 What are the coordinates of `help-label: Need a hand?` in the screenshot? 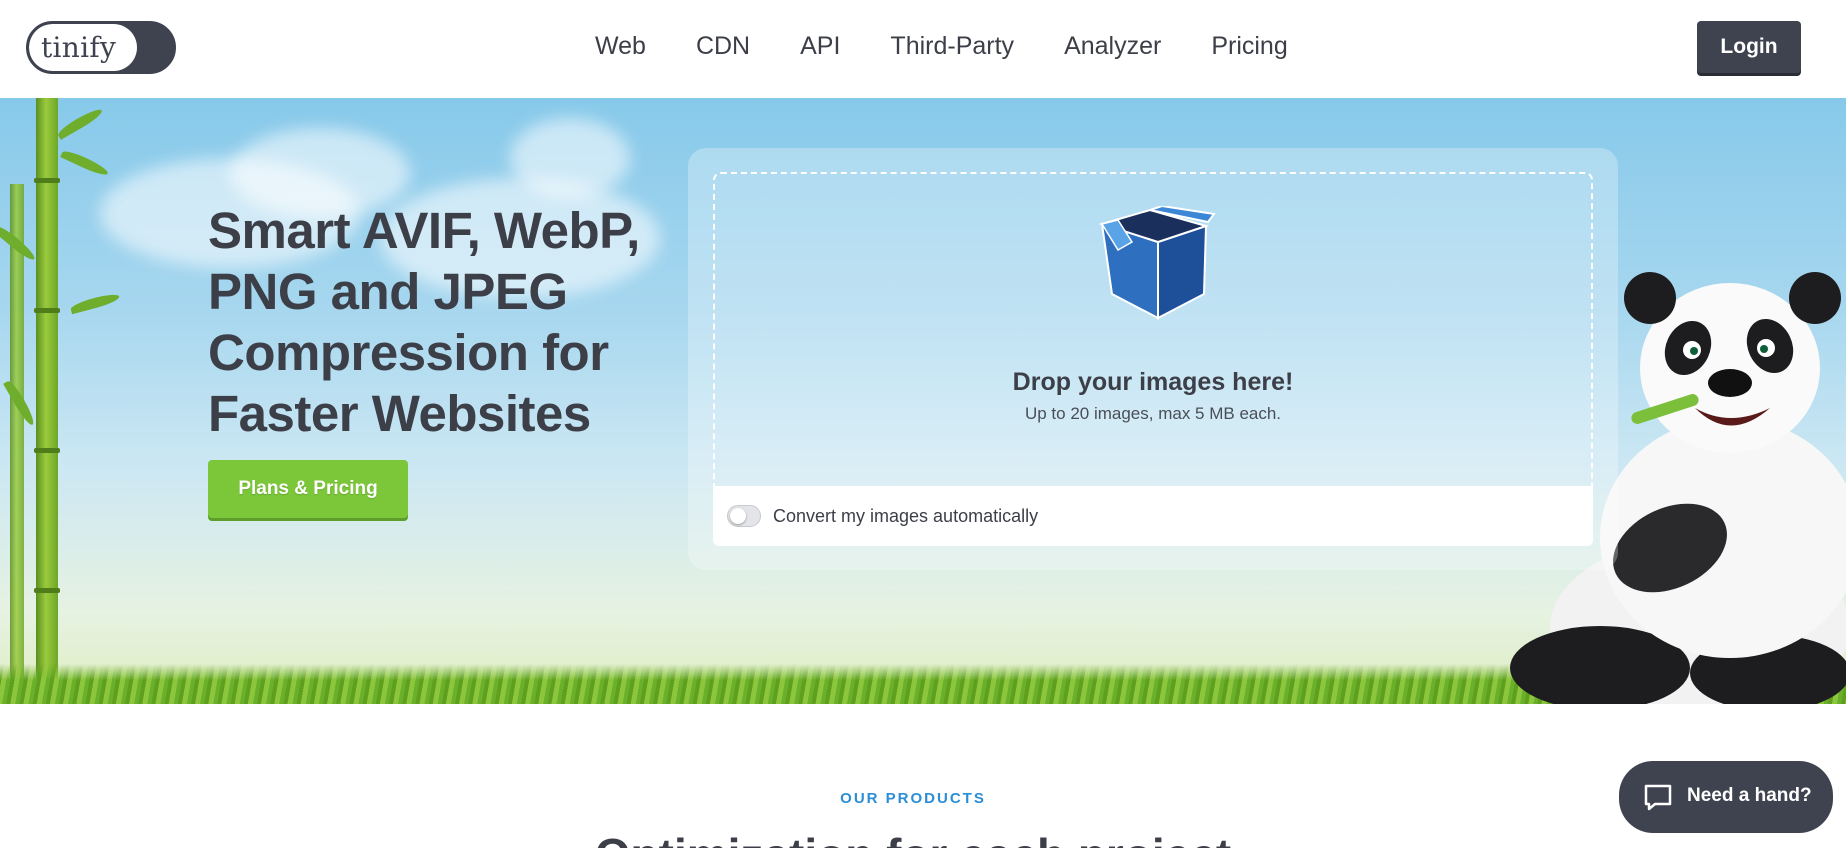 It's located at (1749, 795).